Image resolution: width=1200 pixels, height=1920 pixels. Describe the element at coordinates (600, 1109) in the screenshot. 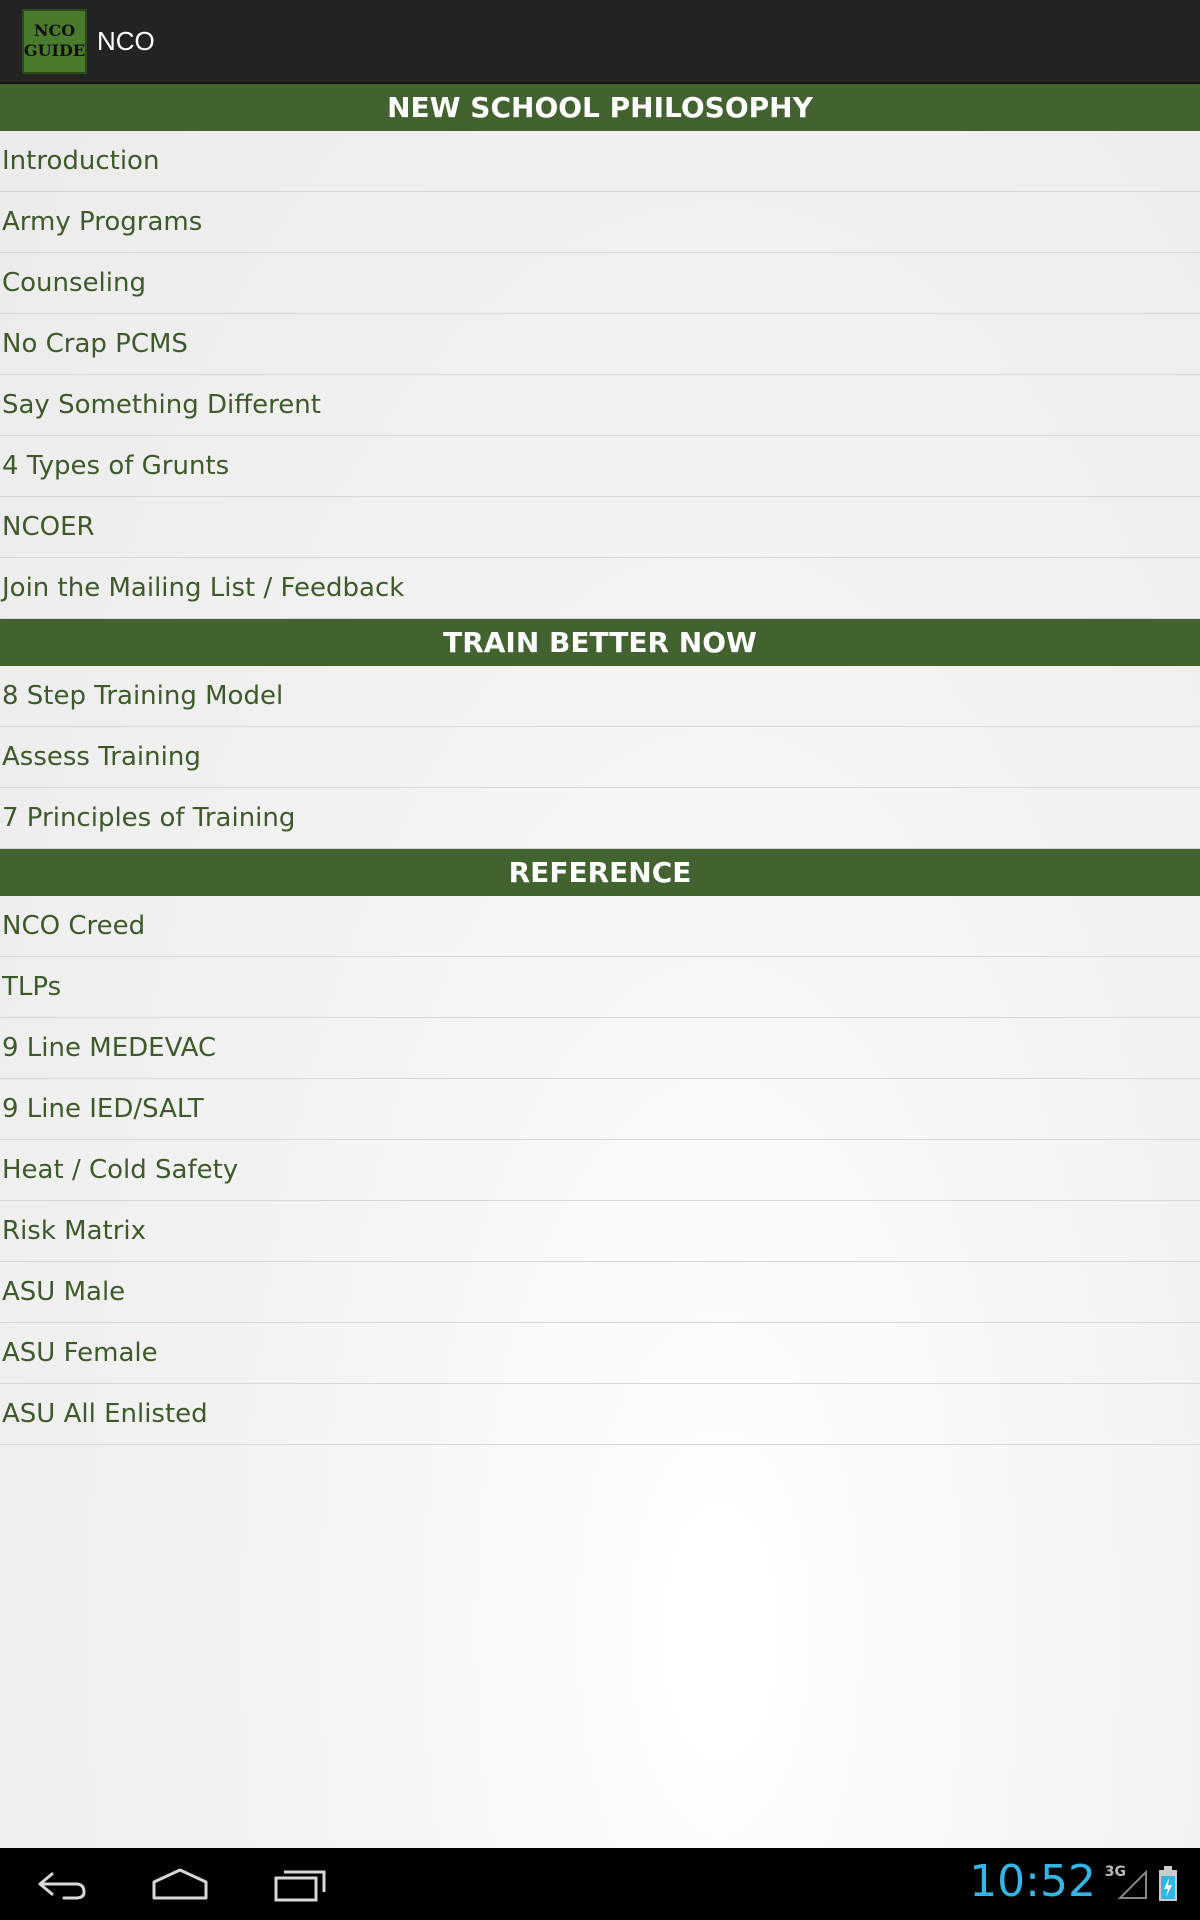

I see `list-item-9-line-ied-salt: 9 Line IED/SALT` at that location.